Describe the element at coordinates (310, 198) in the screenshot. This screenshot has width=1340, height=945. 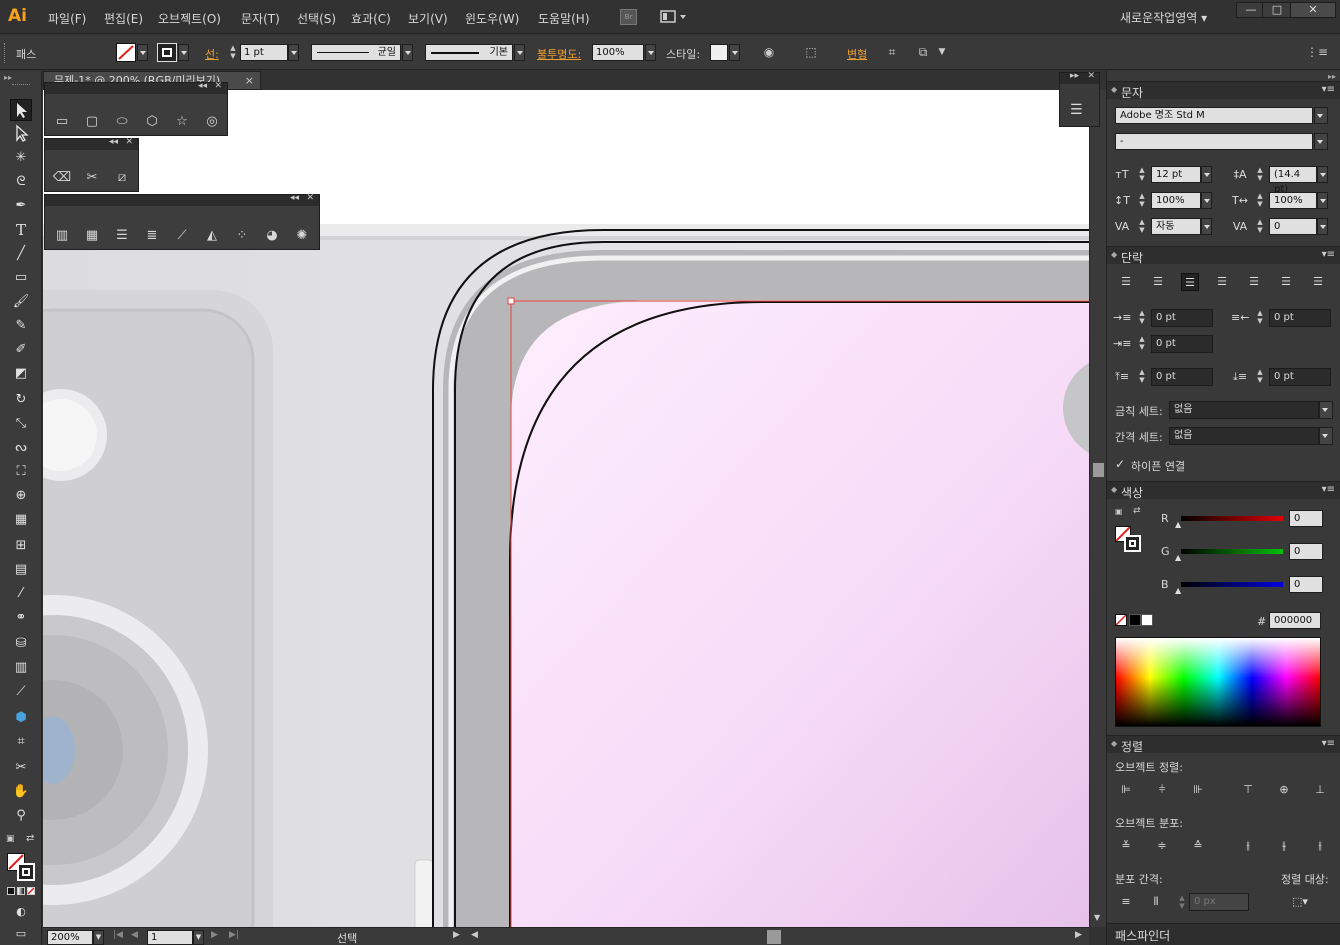
I see `panel-close-icon: ✕` at that location.